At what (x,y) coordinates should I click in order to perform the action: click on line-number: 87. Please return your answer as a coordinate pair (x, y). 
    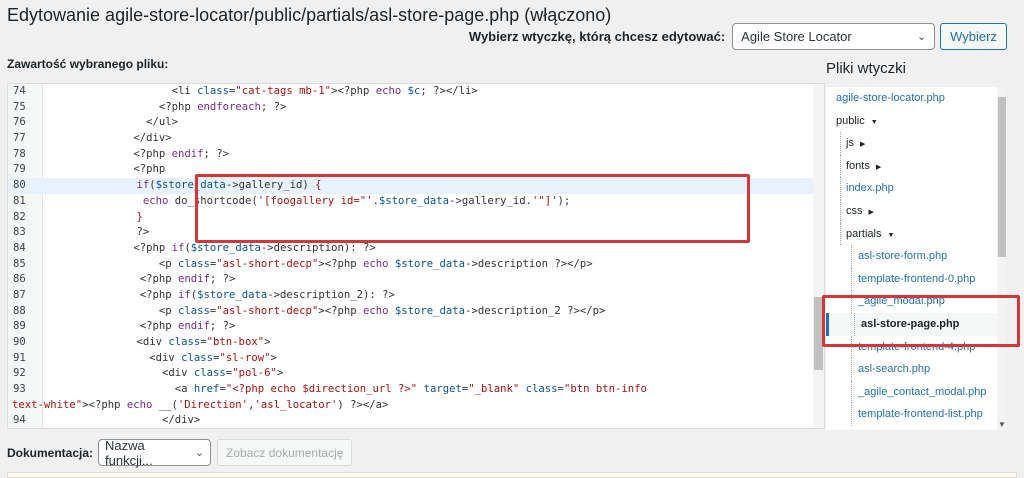
    Looking at the image, I should click on (19, 294).